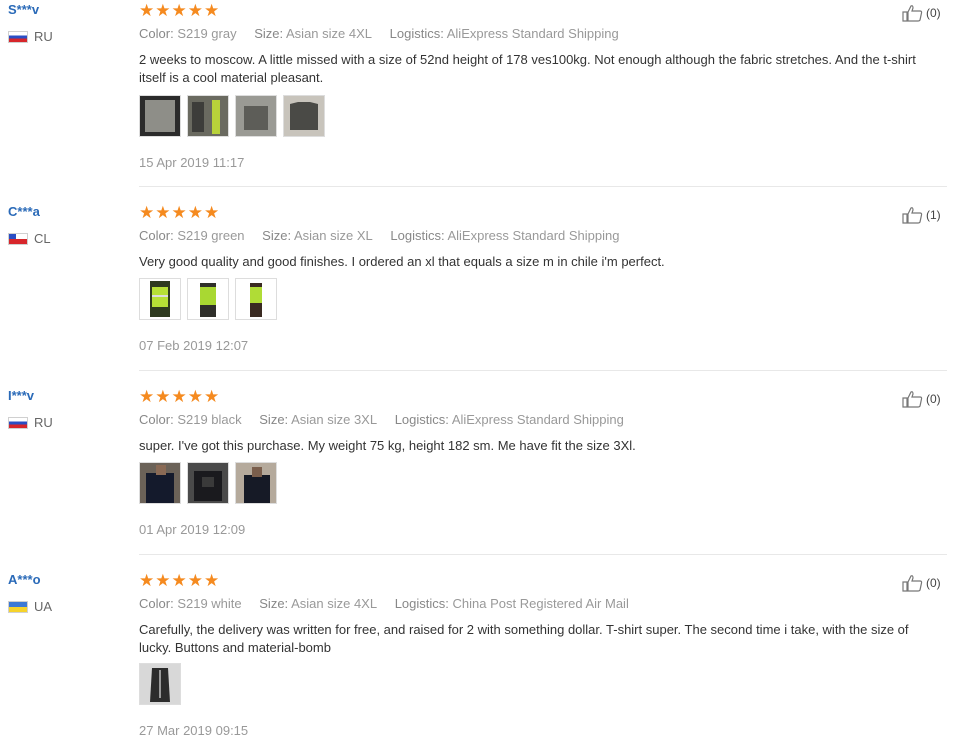 The width and height of the screenshot is (960, 745). I want to click on chile-flag-icon, so click(18, 238).